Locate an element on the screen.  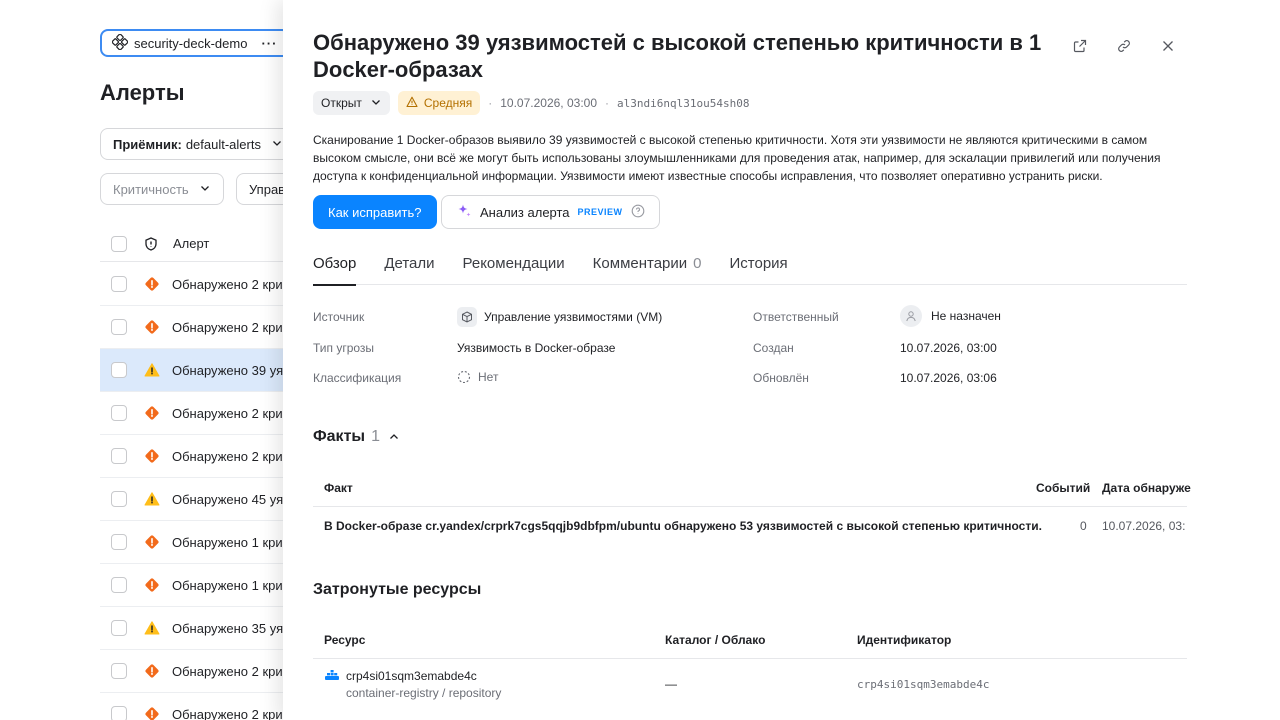
list-item-title: Обнаружено 1 кри is located at coordinates (227, 542).